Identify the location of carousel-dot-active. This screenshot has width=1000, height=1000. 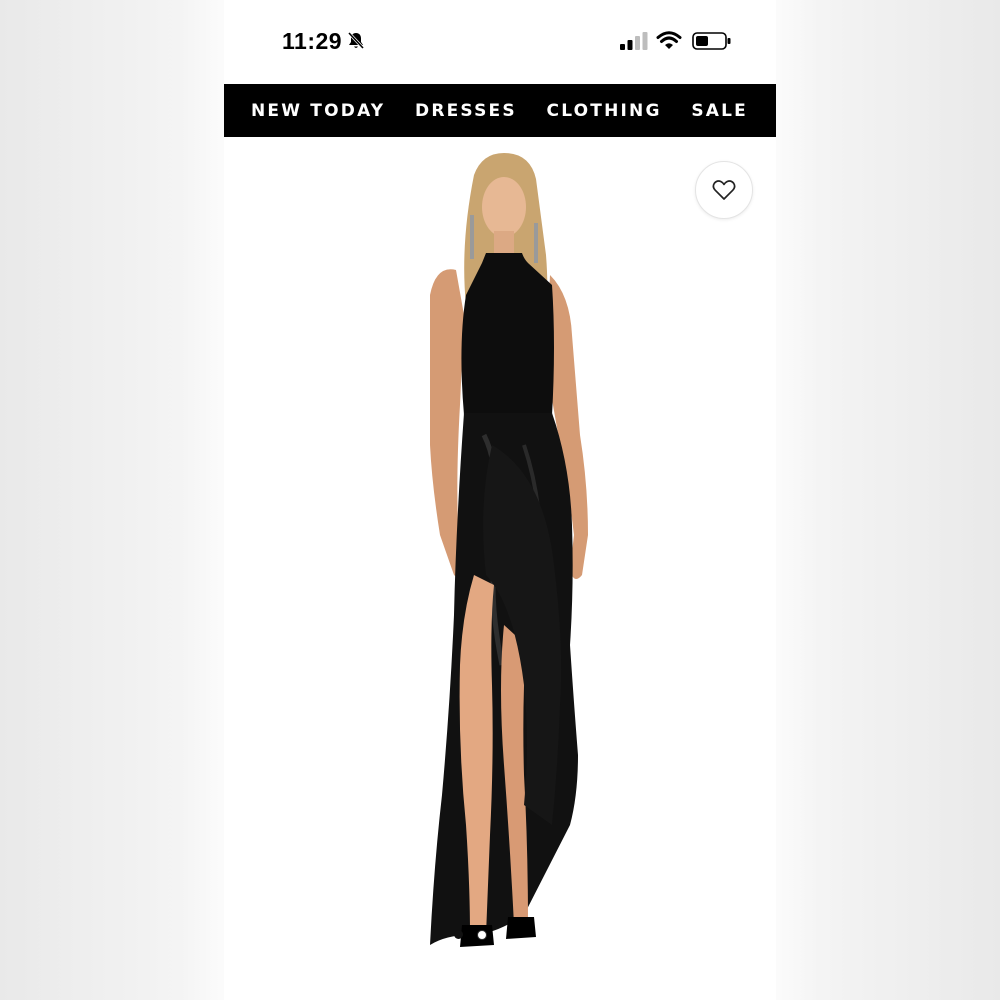
(458, 934).